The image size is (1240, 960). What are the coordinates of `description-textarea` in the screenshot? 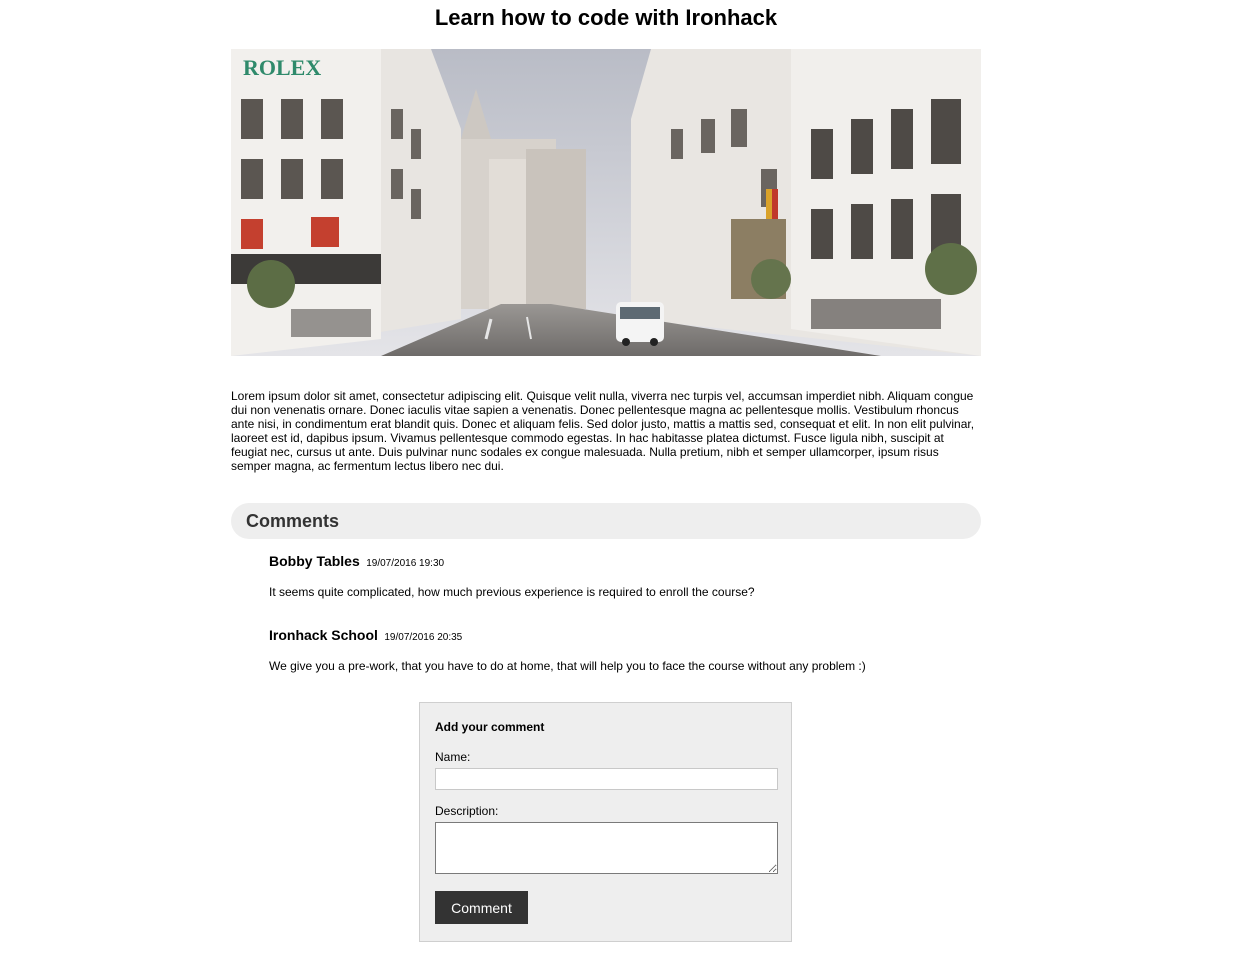 It's located at (606, 848).